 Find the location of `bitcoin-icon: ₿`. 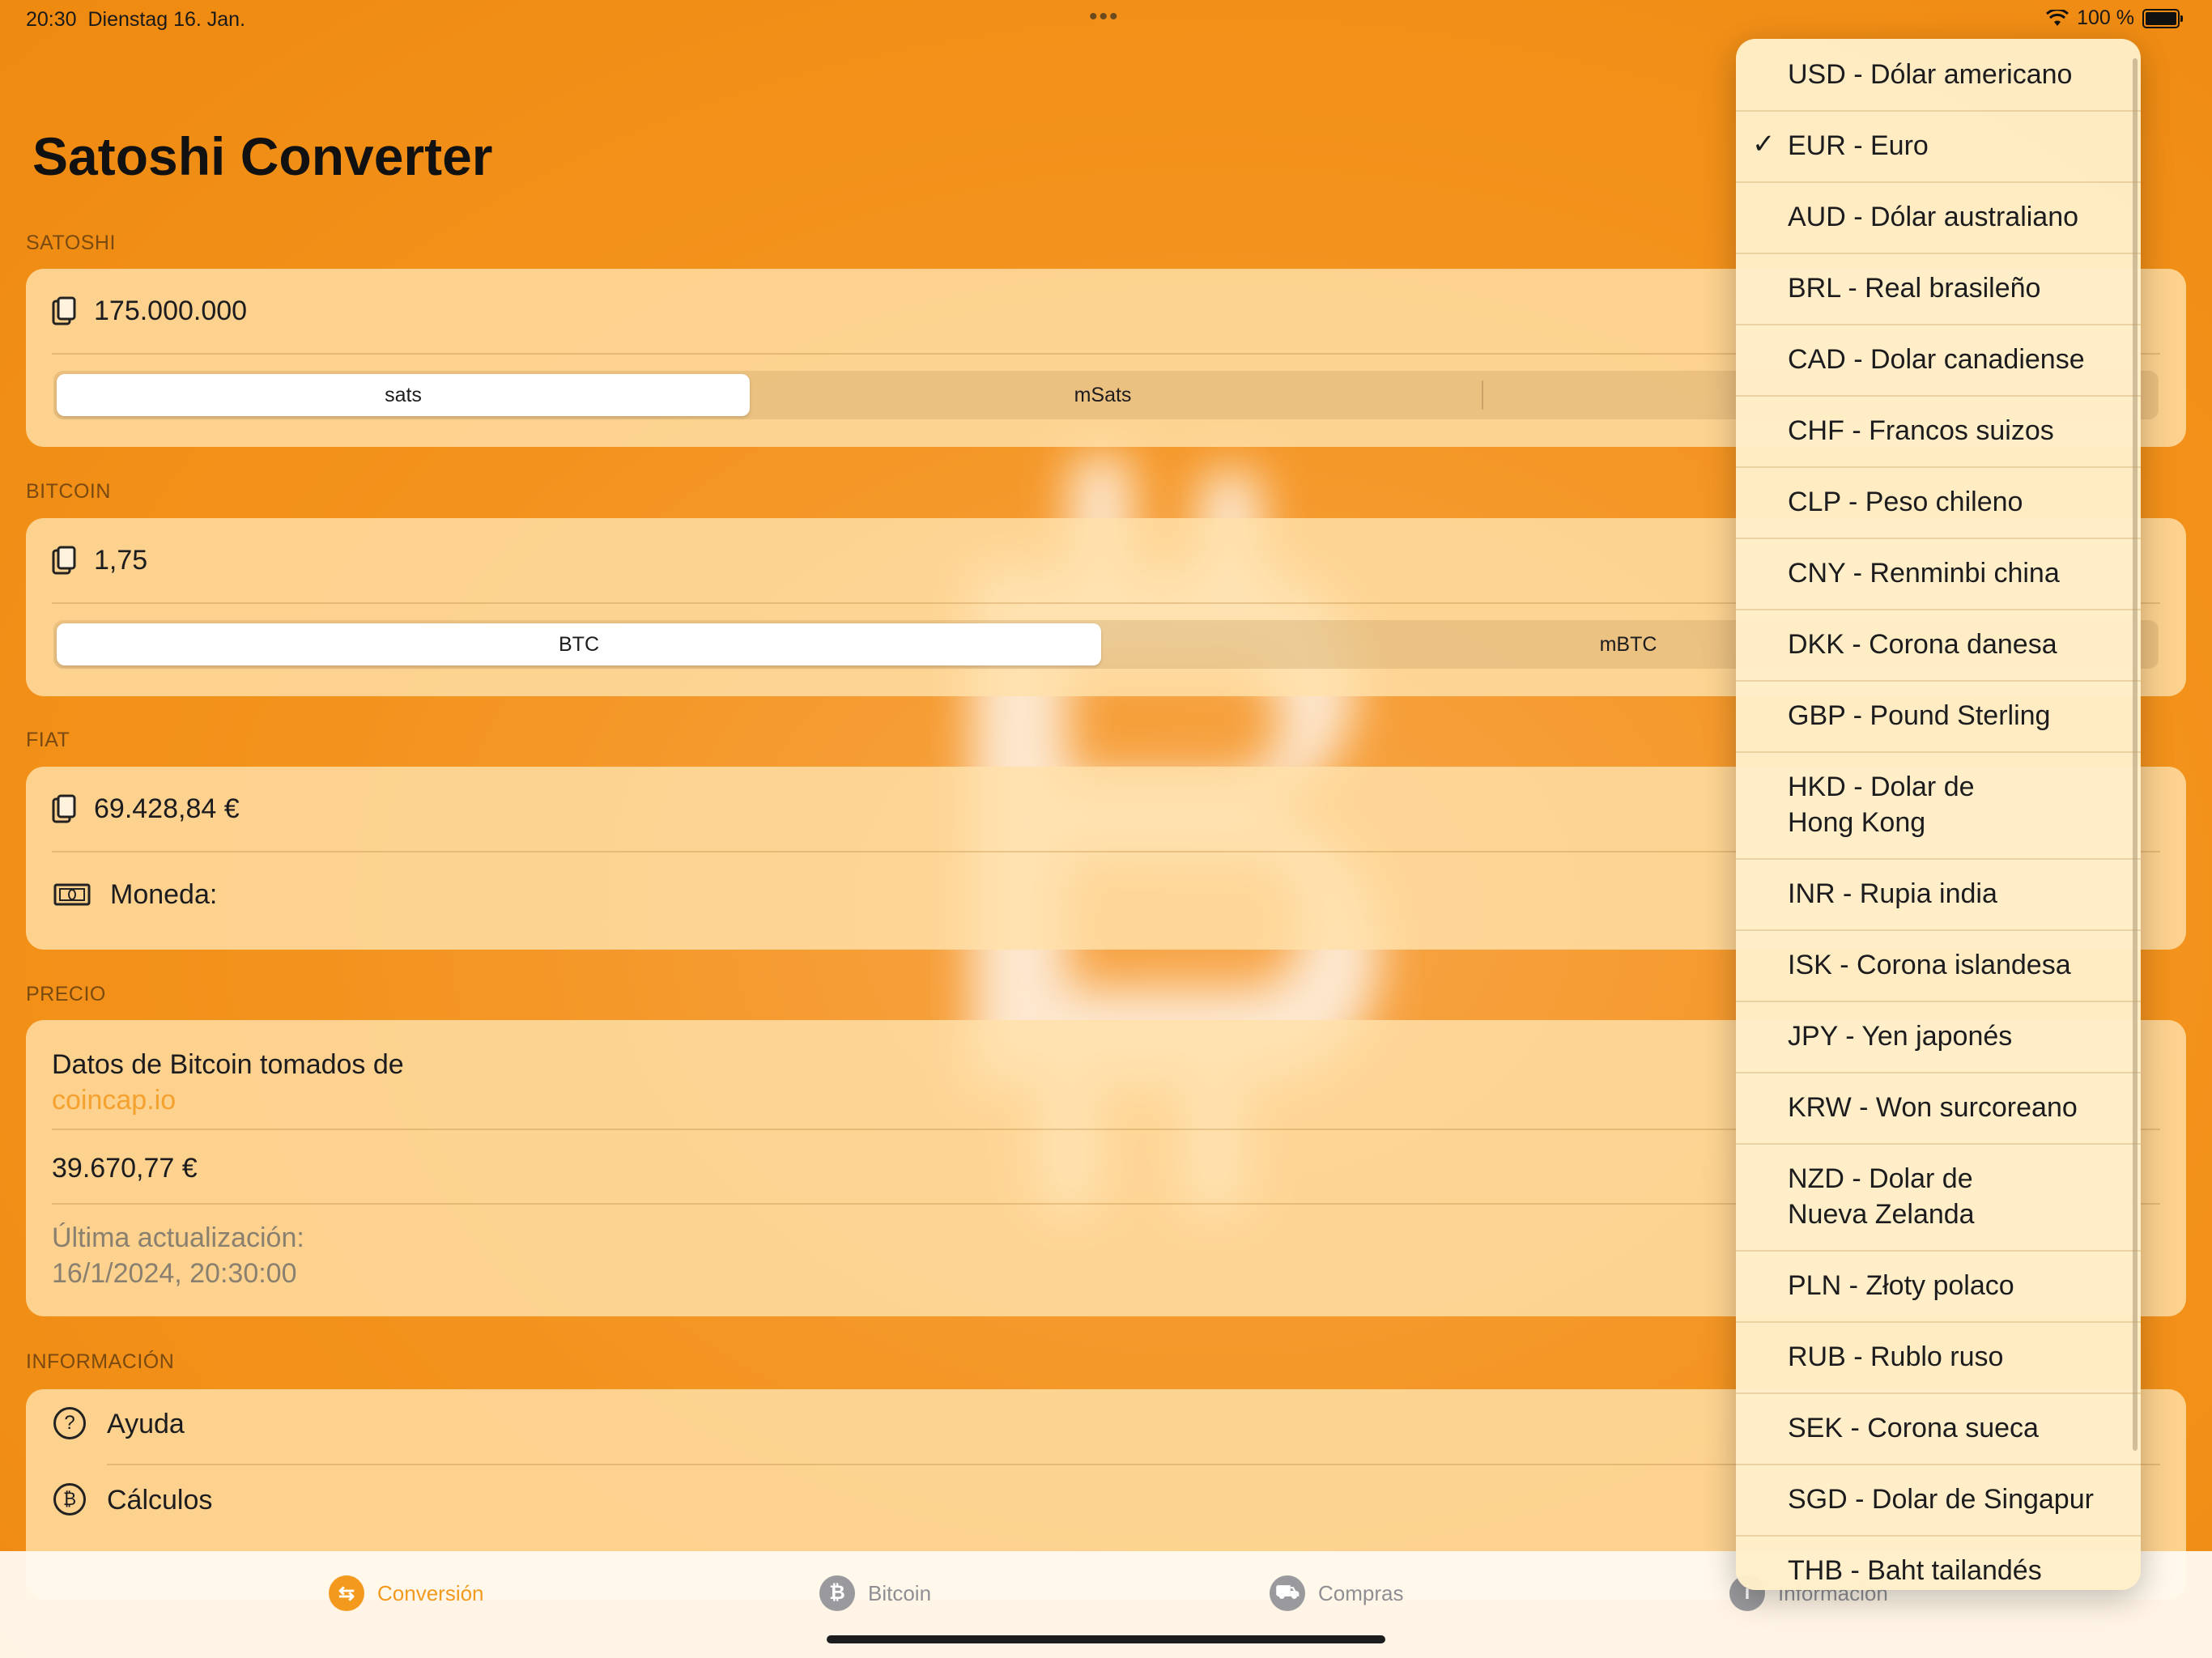

bitcoin-icon: ₿ is located at coordinates (837, 1593).